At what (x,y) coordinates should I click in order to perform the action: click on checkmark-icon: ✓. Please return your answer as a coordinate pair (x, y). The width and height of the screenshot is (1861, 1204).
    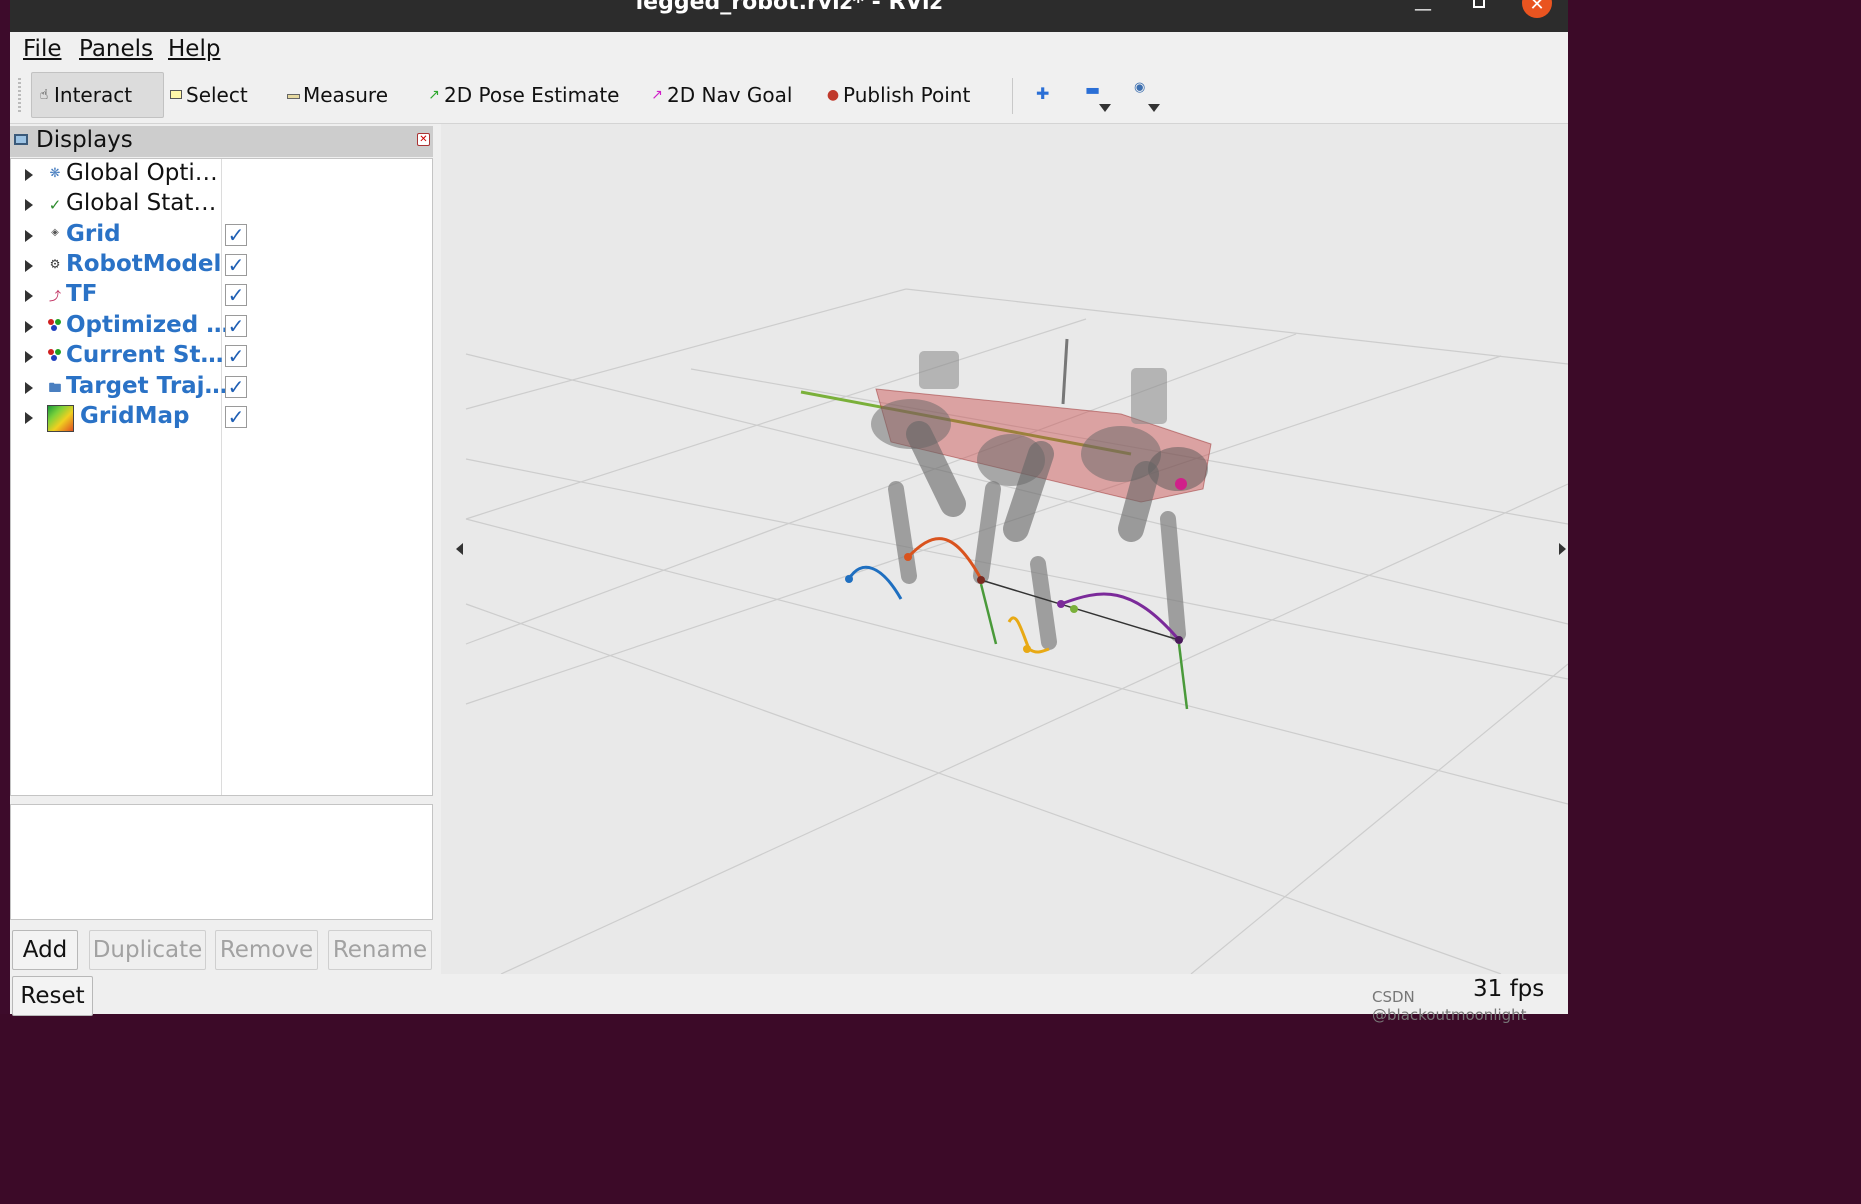
    Looking at the image, I should click on (55, 205).